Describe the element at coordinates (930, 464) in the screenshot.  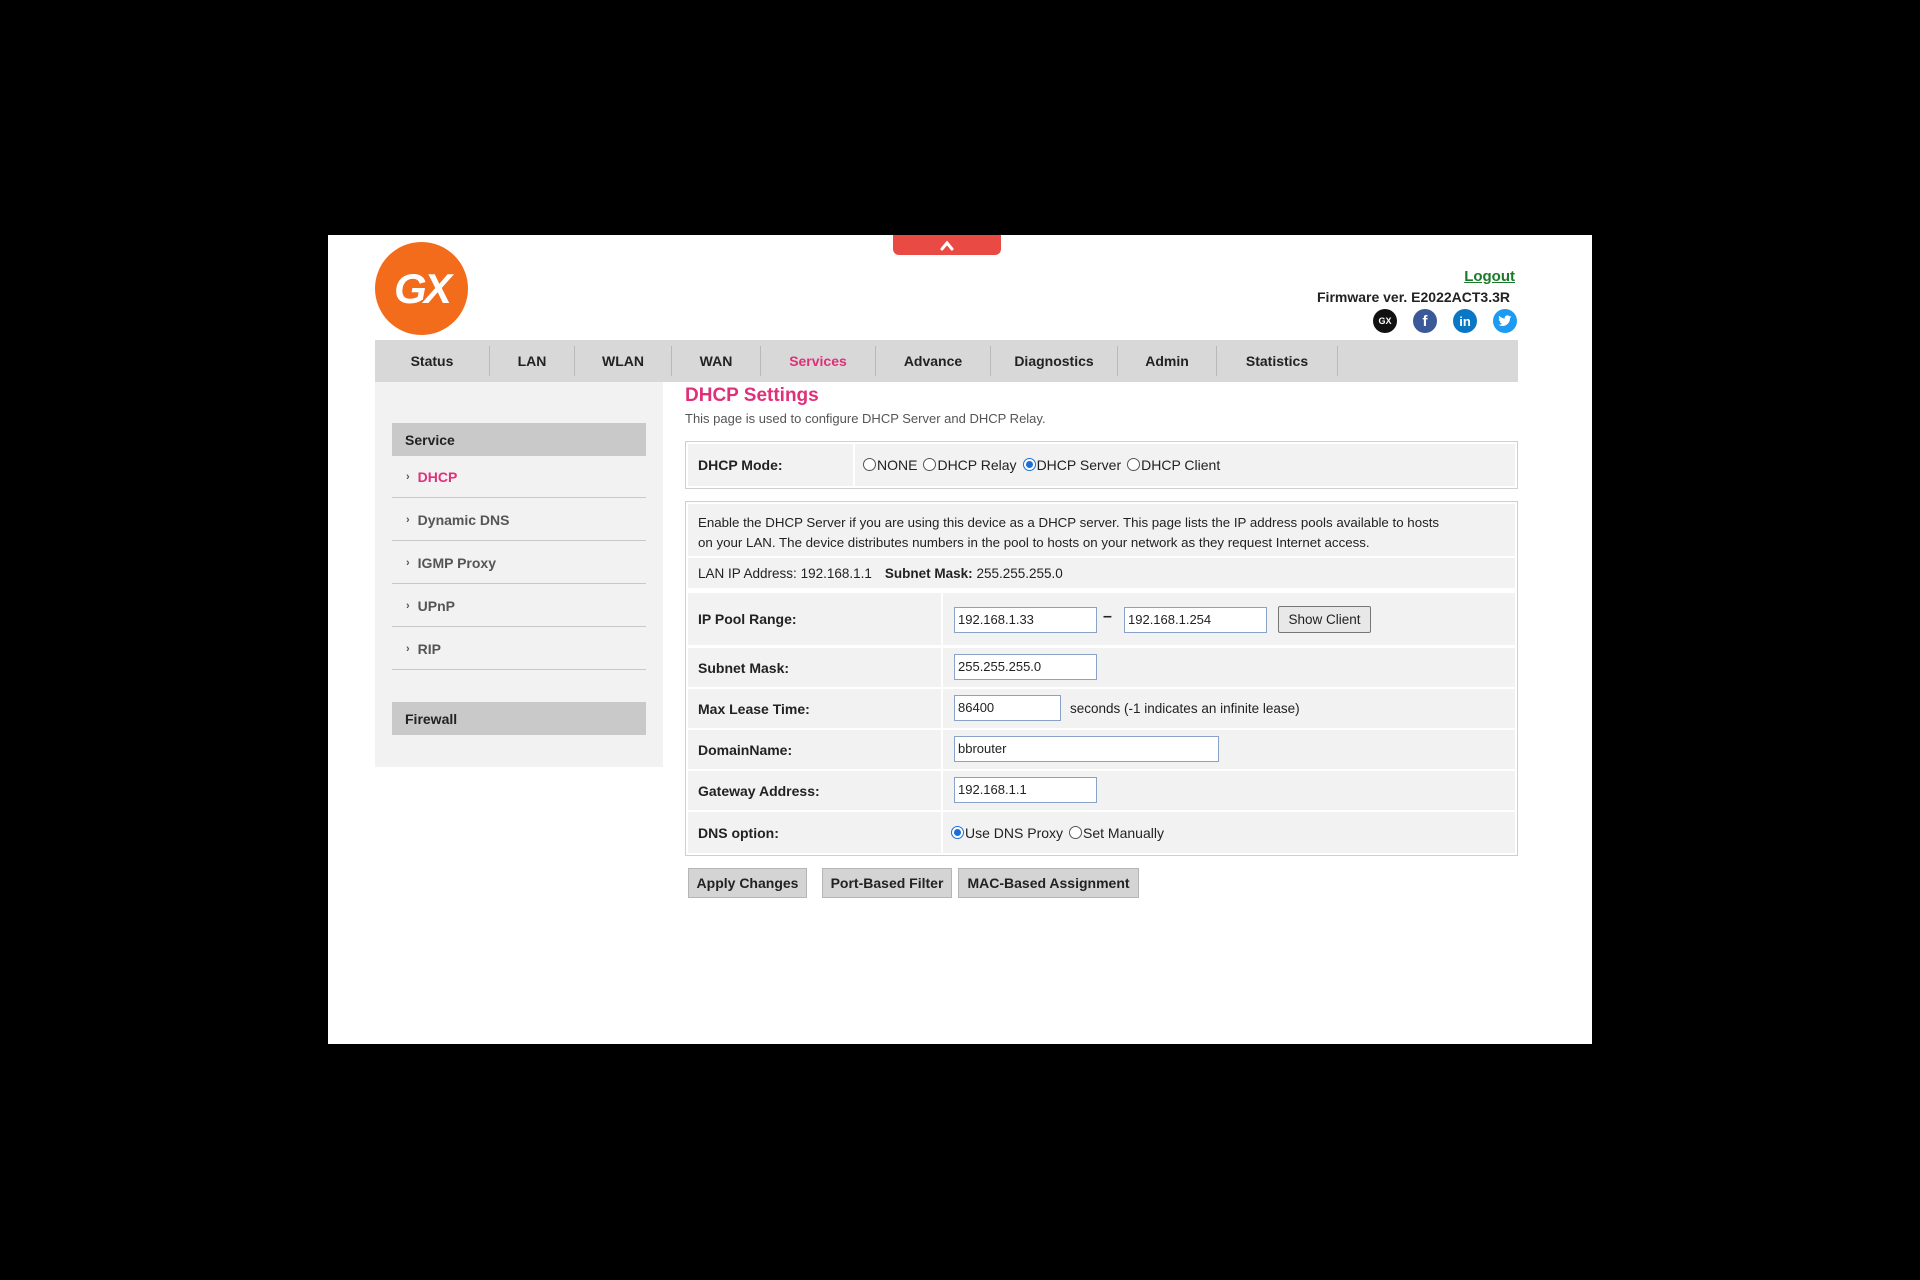
I see `radio-relay` at that location.